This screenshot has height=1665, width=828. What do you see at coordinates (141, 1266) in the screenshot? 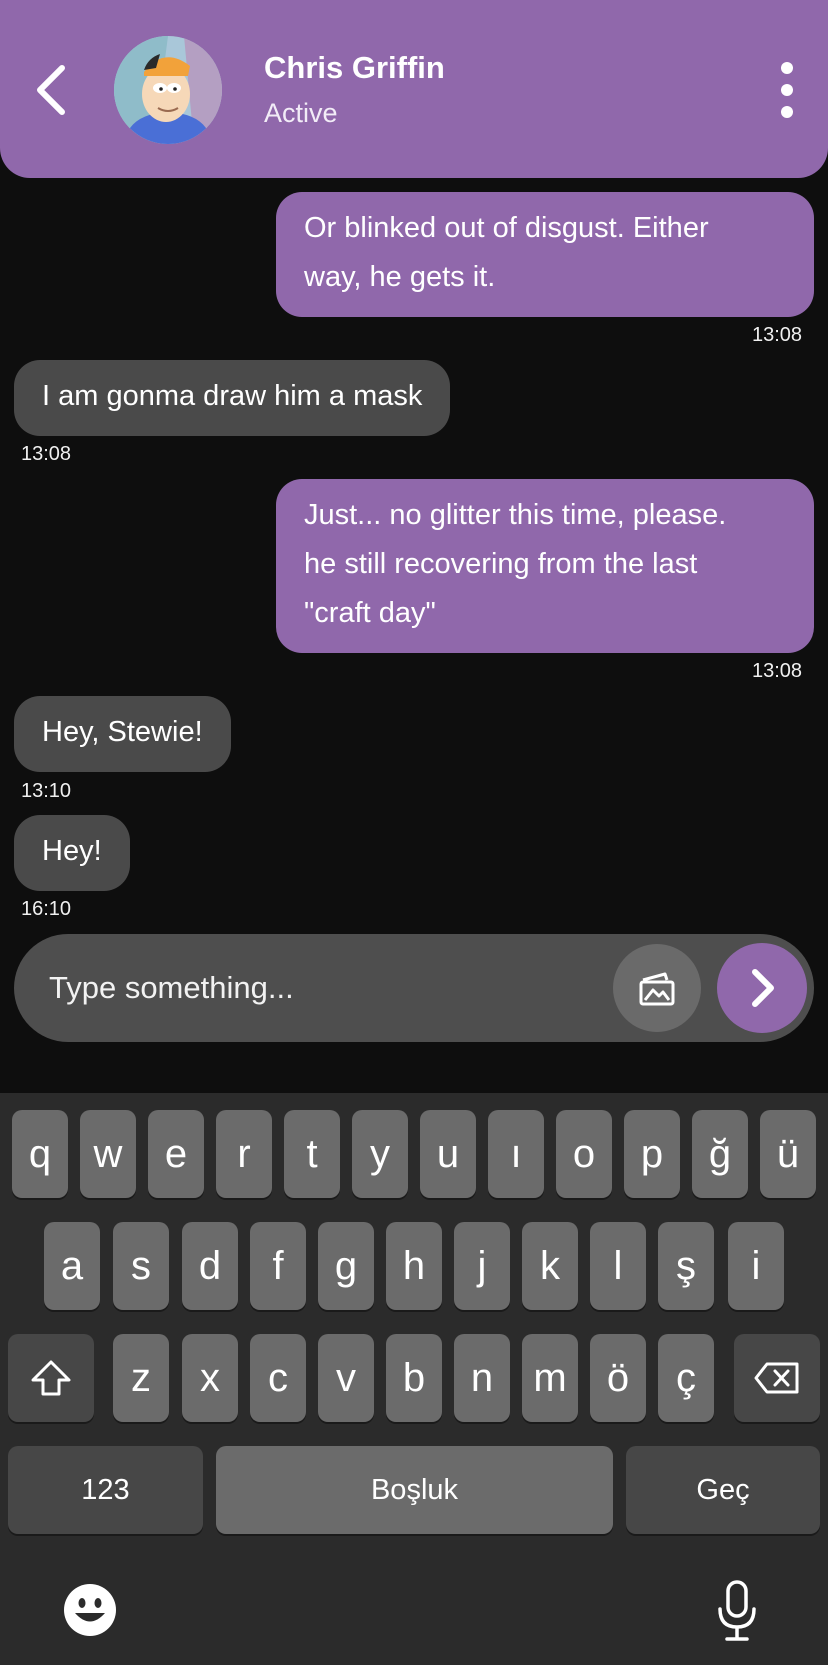
I see `key-s: s` at bounding box center [141, 1266].